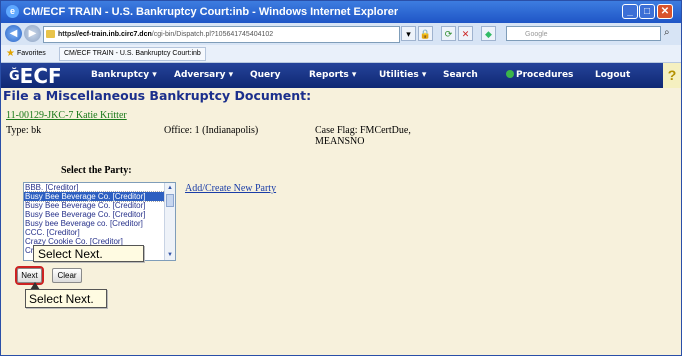 Image resolution: width=682 pixels, height=356 pixels. Describe the element at coordinates (24, 130) in the screenshot. I see `case-type: Type: bk` at that location.